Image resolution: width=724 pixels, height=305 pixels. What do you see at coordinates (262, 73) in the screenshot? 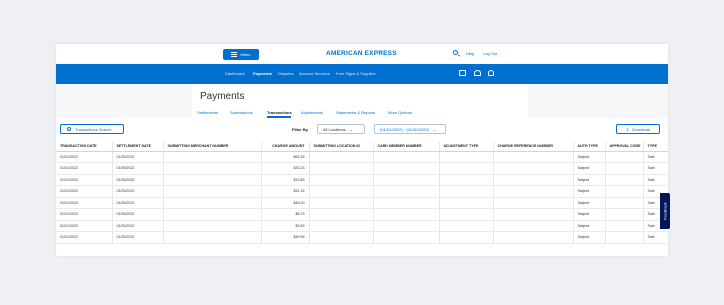
I see `nav-payments: Payments` at bounding box center [262, 73].